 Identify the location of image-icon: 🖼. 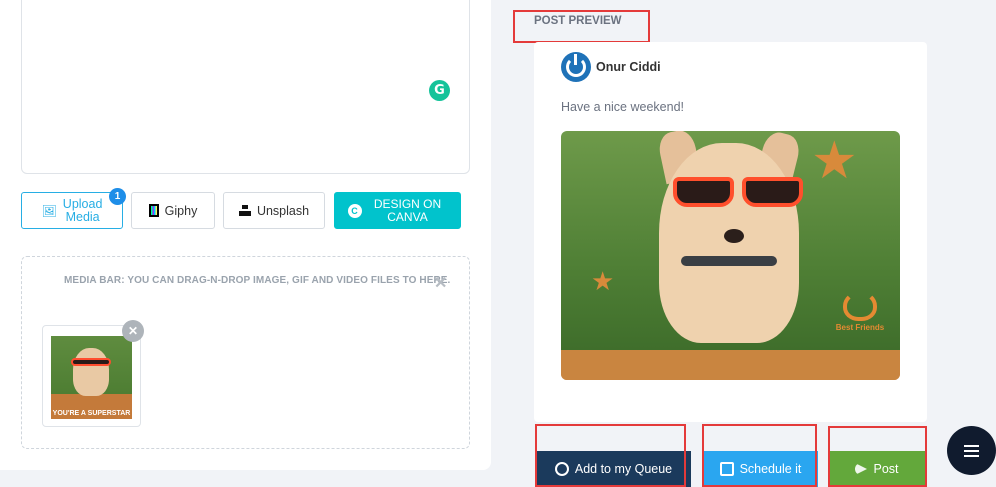
(49, 210).